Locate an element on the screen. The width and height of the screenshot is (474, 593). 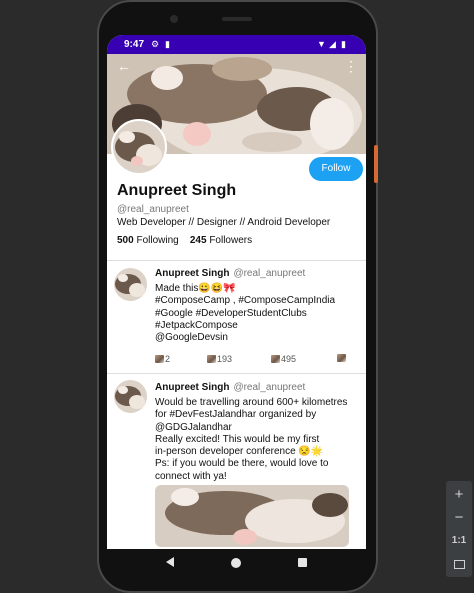
nav-home-icon is located at coordinates (236, 563).